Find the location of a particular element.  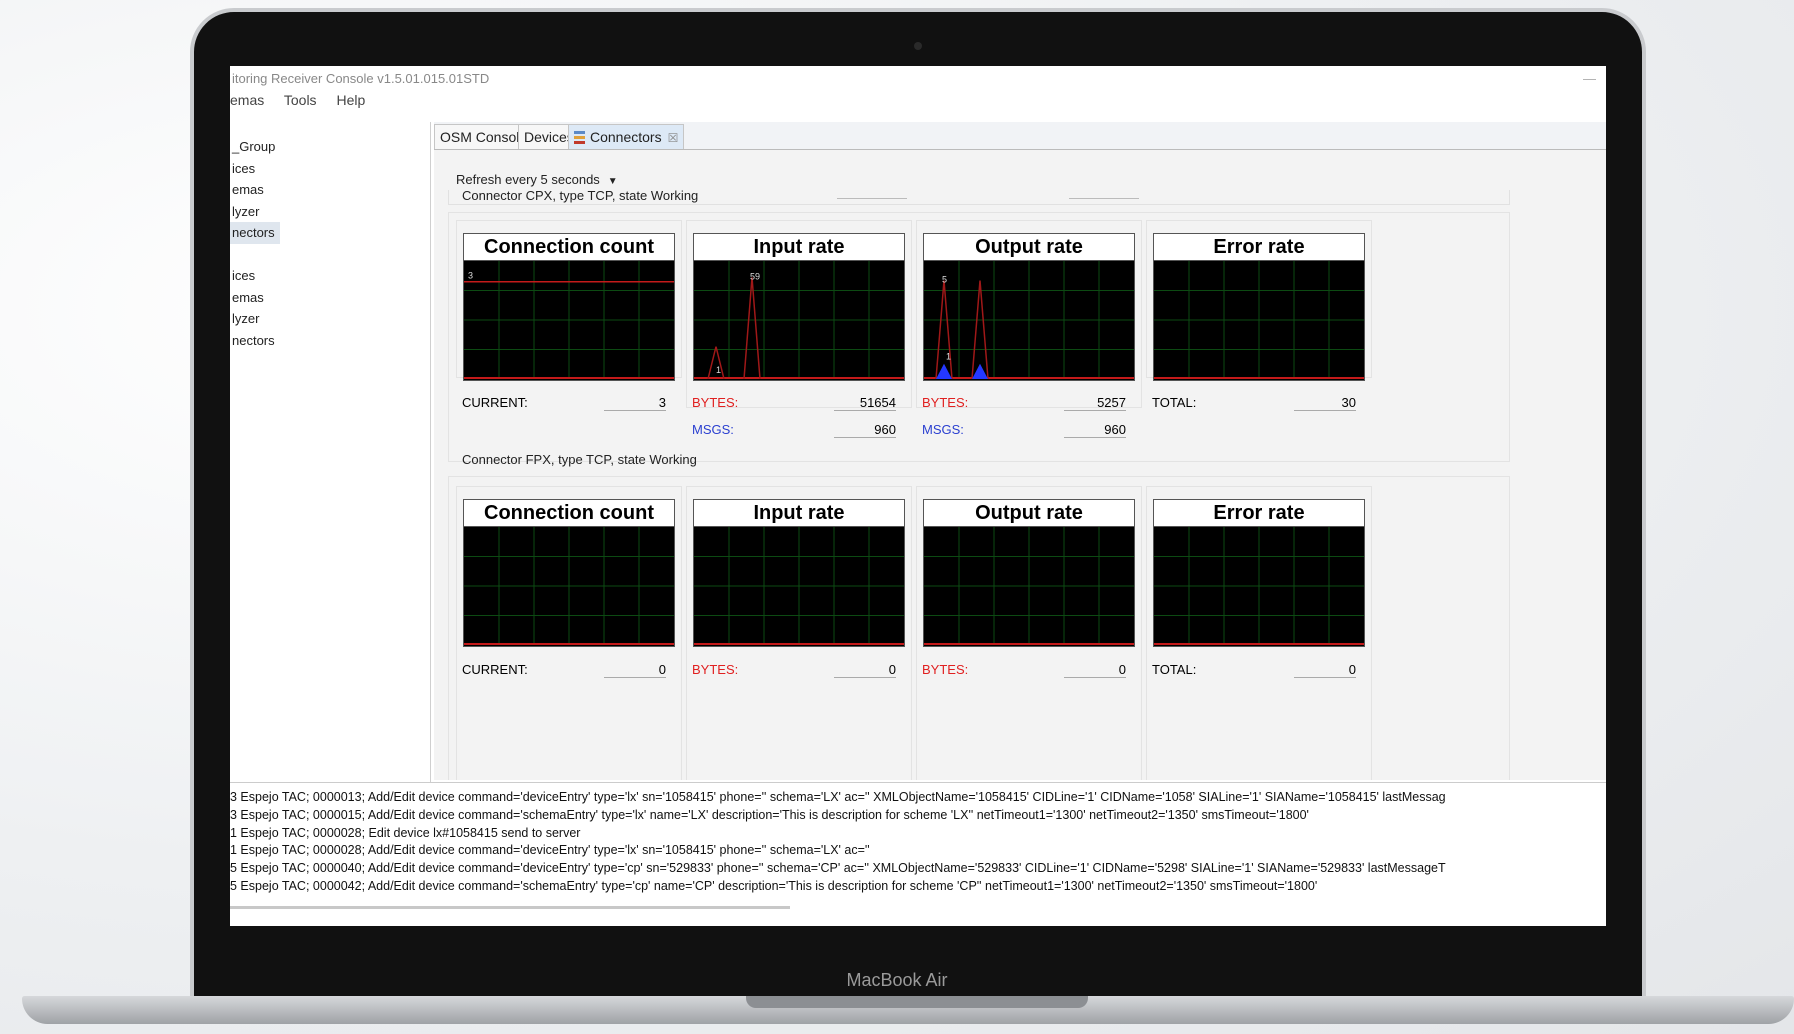

minimize-button: — is located at coordinates (1588, 79).